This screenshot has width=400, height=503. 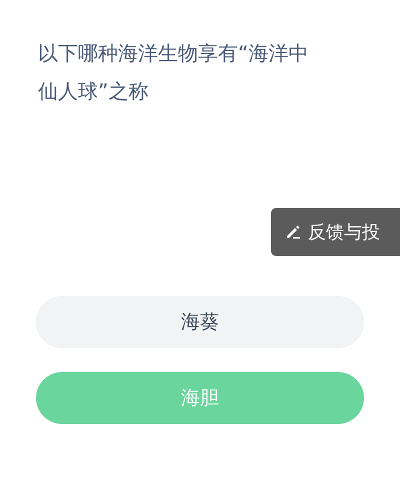 What do you see at coordinates (335, 232) in the screenshot?
I see `feedback-button: 反馈与投` at bounding box center [335, 232].